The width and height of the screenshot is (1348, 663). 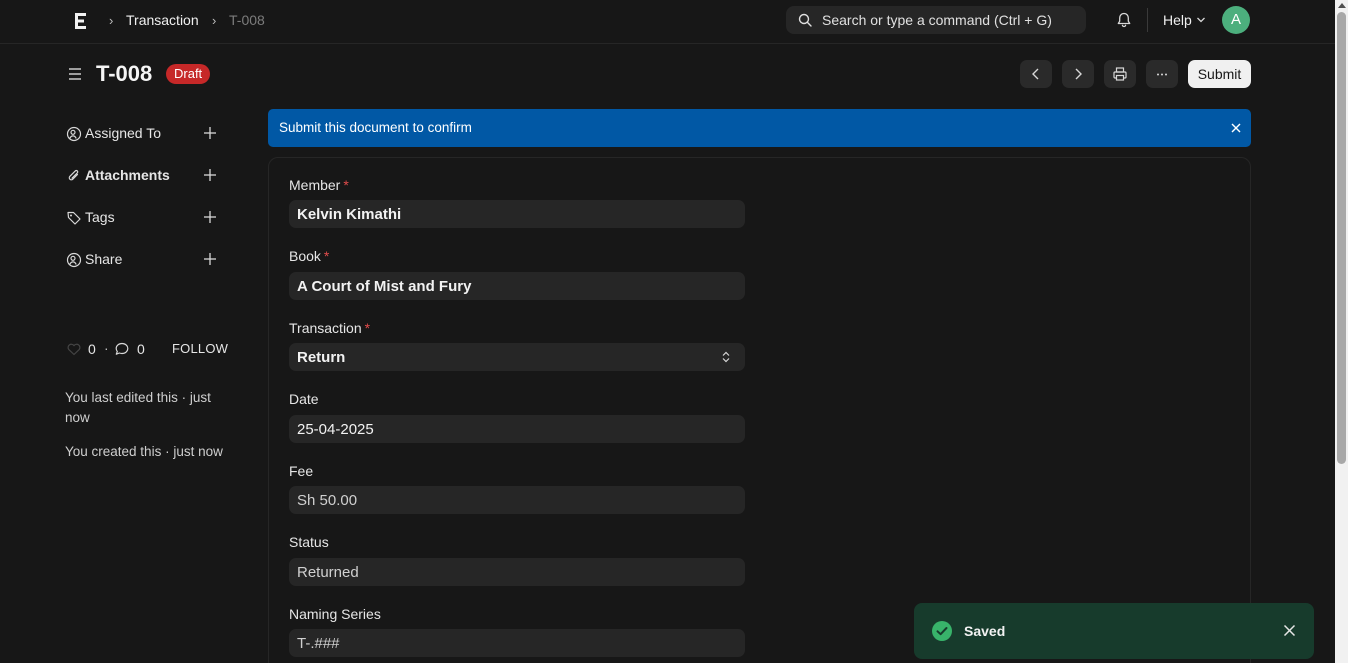 What do you see at coordinates (1124, 20) in the screenshot?
I see `bell-icon` at bounding box center [1124, 20].